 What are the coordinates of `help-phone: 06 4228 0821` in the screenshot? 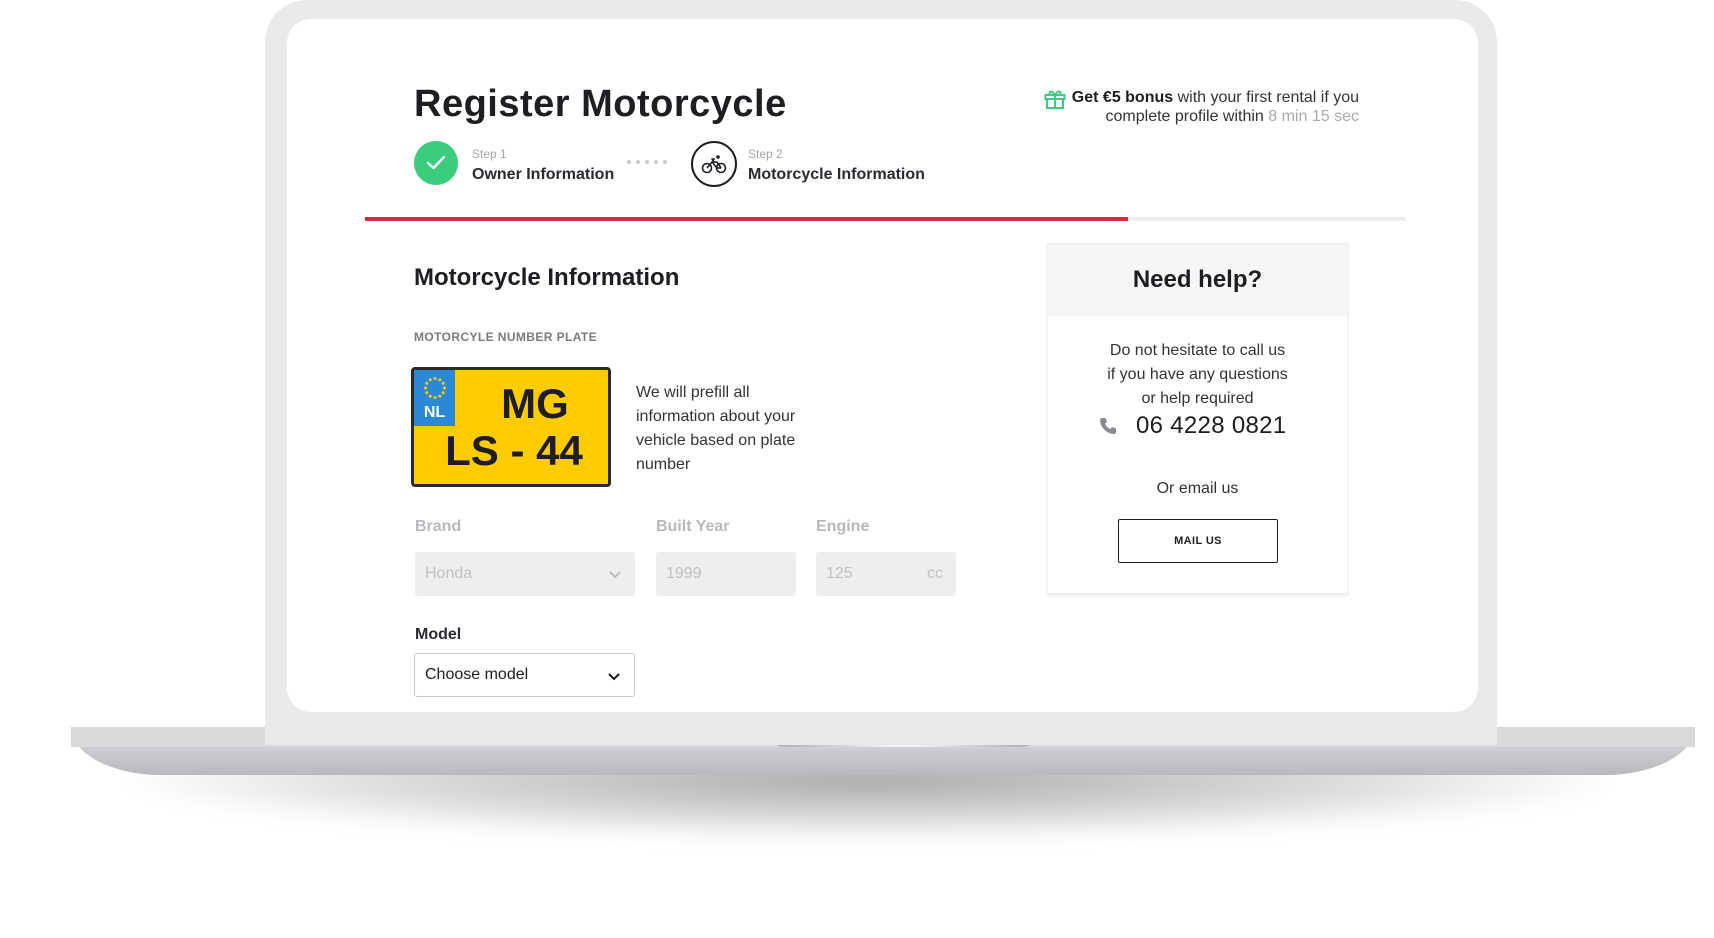 It's located at (1211, 426).